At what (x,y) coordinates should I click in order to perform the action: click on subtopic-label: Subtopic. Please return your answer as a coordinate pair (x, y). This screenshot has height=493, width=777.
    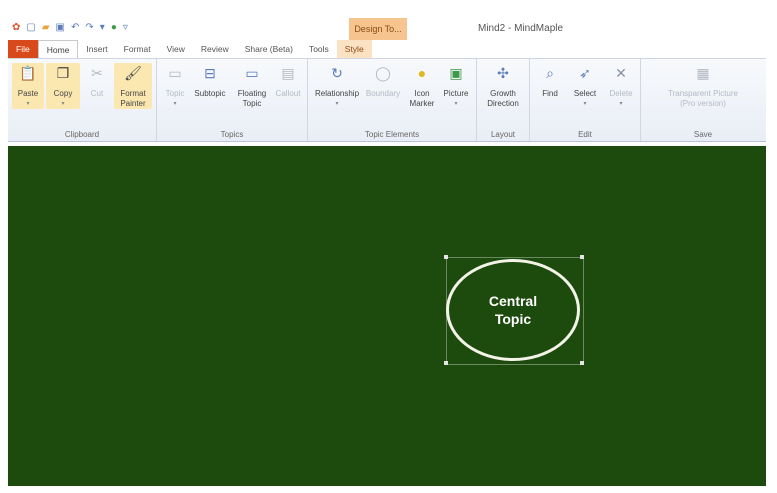
    Looking at the image, I should click on (210, 93).